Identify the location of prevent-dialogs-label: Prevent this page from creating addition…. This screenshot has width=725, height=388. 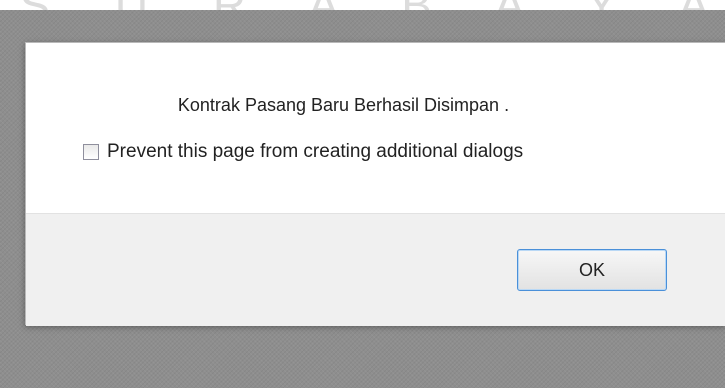
(315, 152).